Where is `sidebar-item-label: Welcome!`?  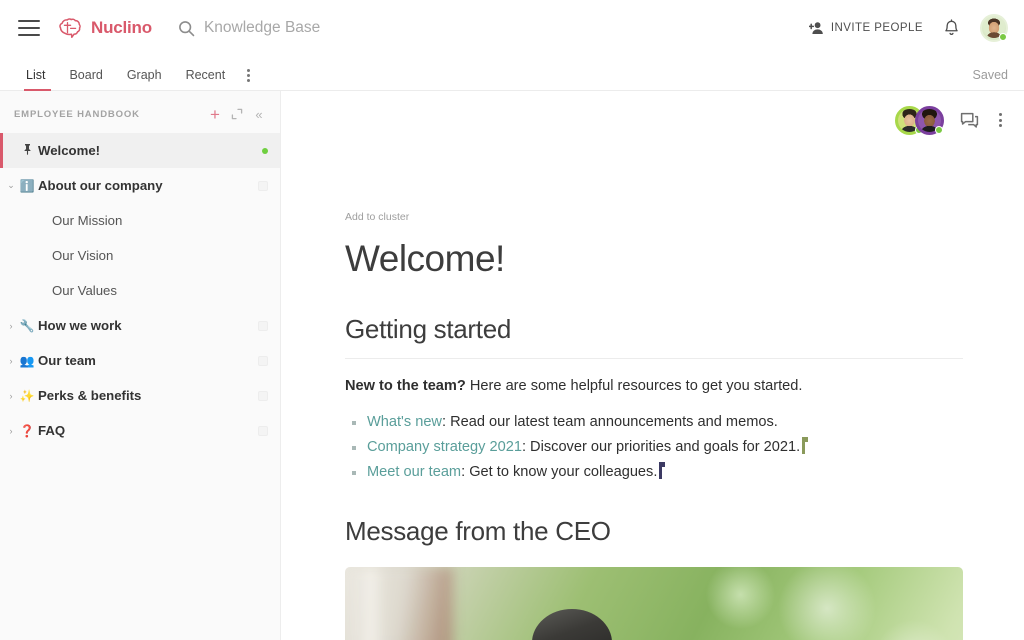
sidebar-item-label: Welcome! is located at coordinates (69, 150).